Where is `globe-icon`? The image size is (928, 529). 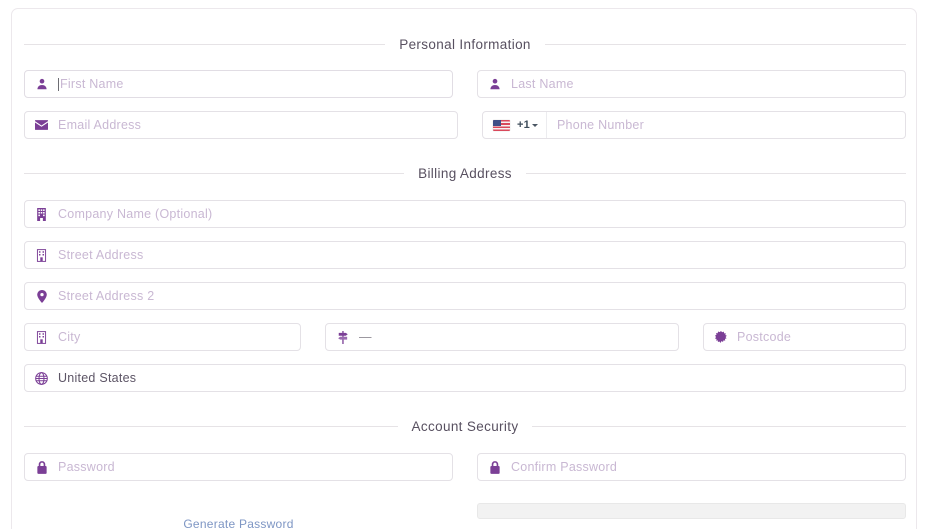 globe-icon is located at coordinates (41, 378).